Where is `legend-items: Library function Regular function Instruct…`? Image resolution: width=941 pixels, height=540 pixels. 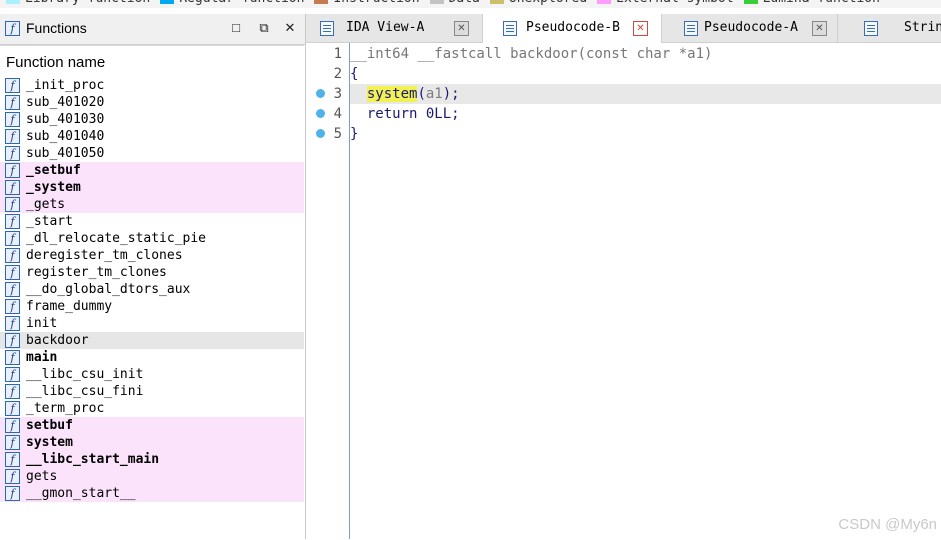
legend-items: Library function Regular function Instruct… is located at coordinates (443, 3).